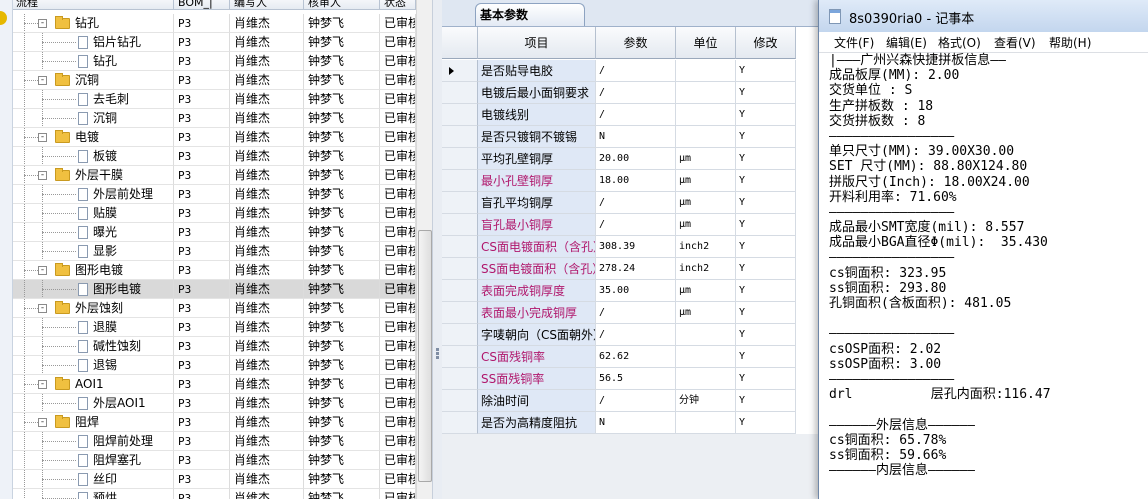  Describe the element at coordinates (959, 42) in the screenshot. I see `menu-item: 格式(O)` at that location.